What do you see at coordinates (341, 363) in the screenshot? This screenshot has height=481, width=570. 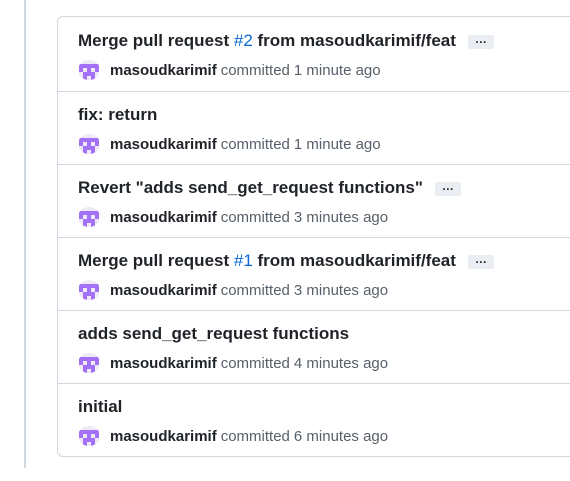 I see `commit-time: 4 minutes ago` at bounding box center [341, 363].